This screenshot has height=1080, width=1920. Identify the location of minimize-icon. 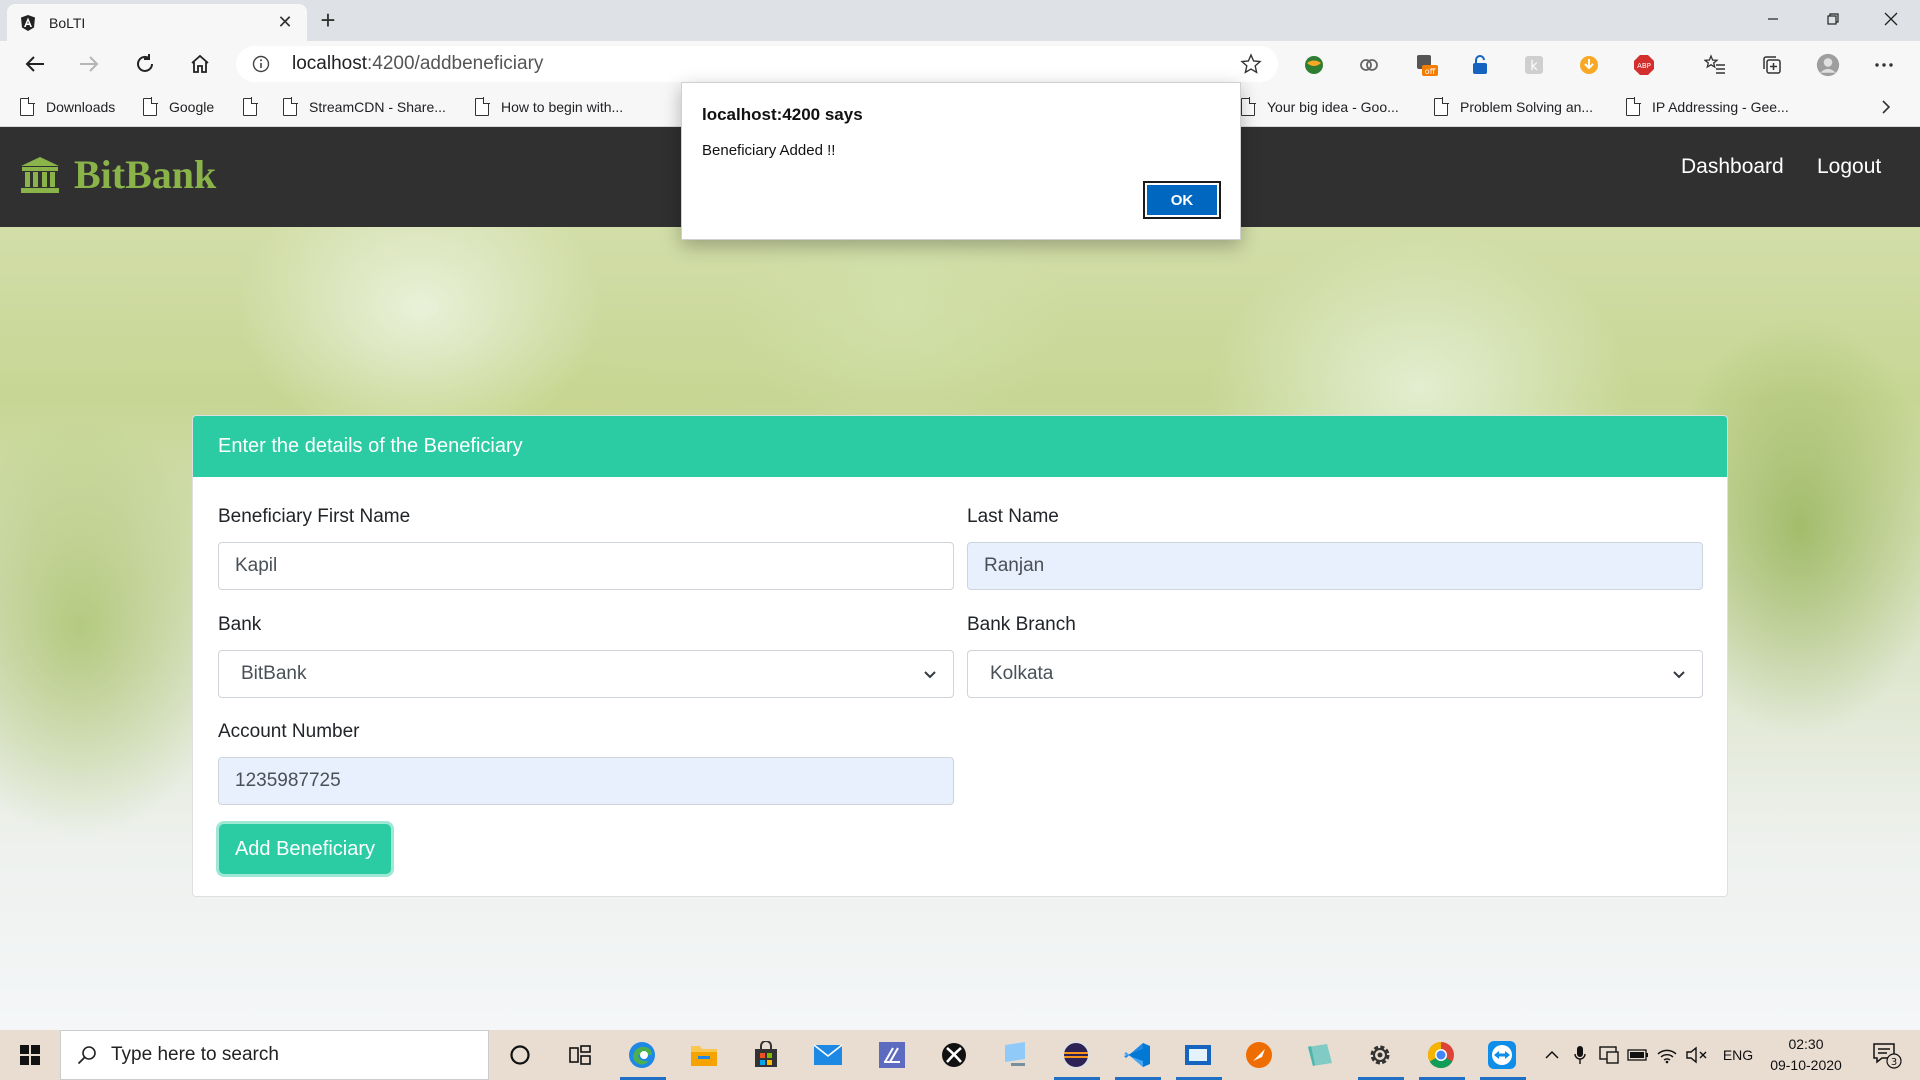
(1773, 19).